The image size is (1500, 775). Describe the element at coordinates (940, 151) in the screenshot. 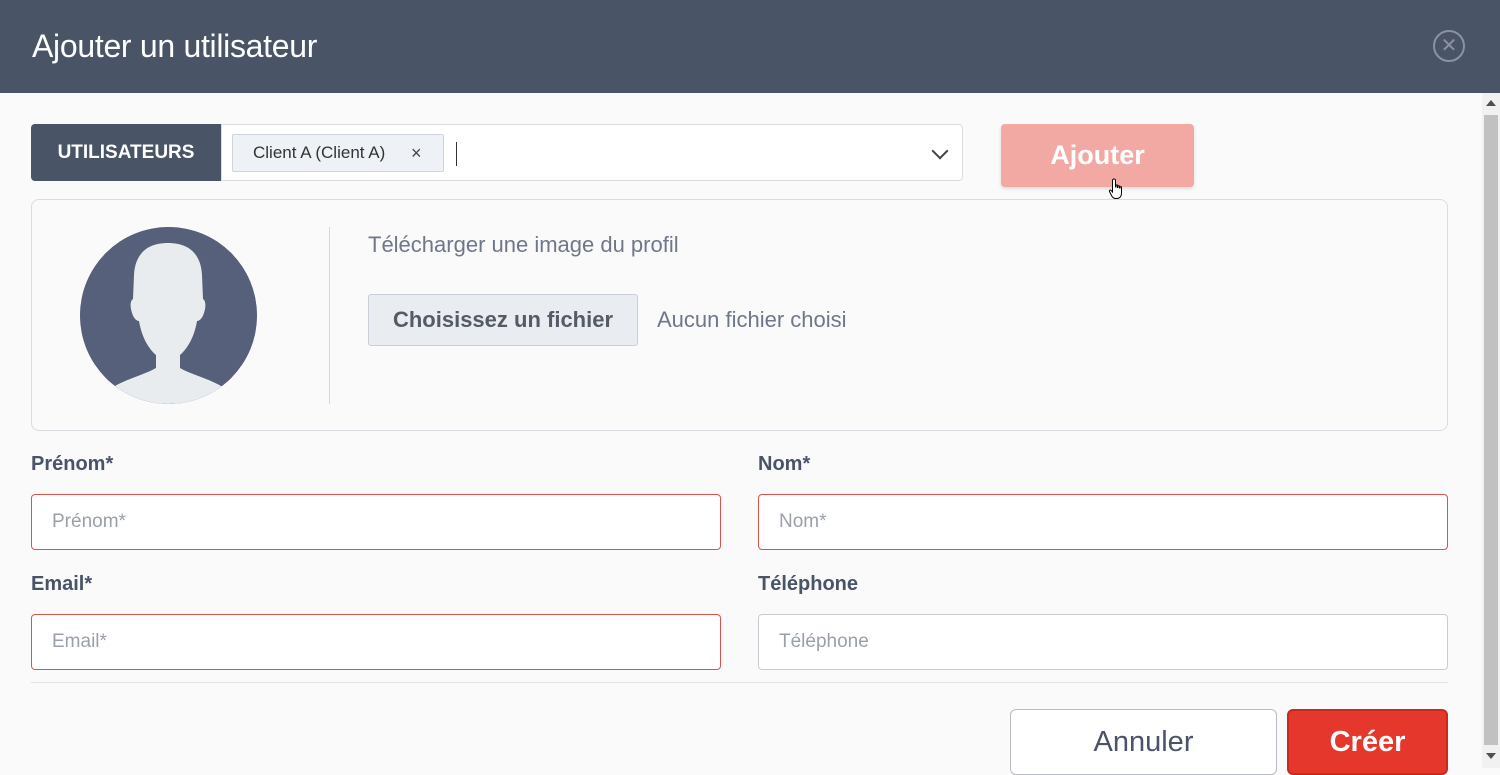

I see `chevron-down-icon` at that location.